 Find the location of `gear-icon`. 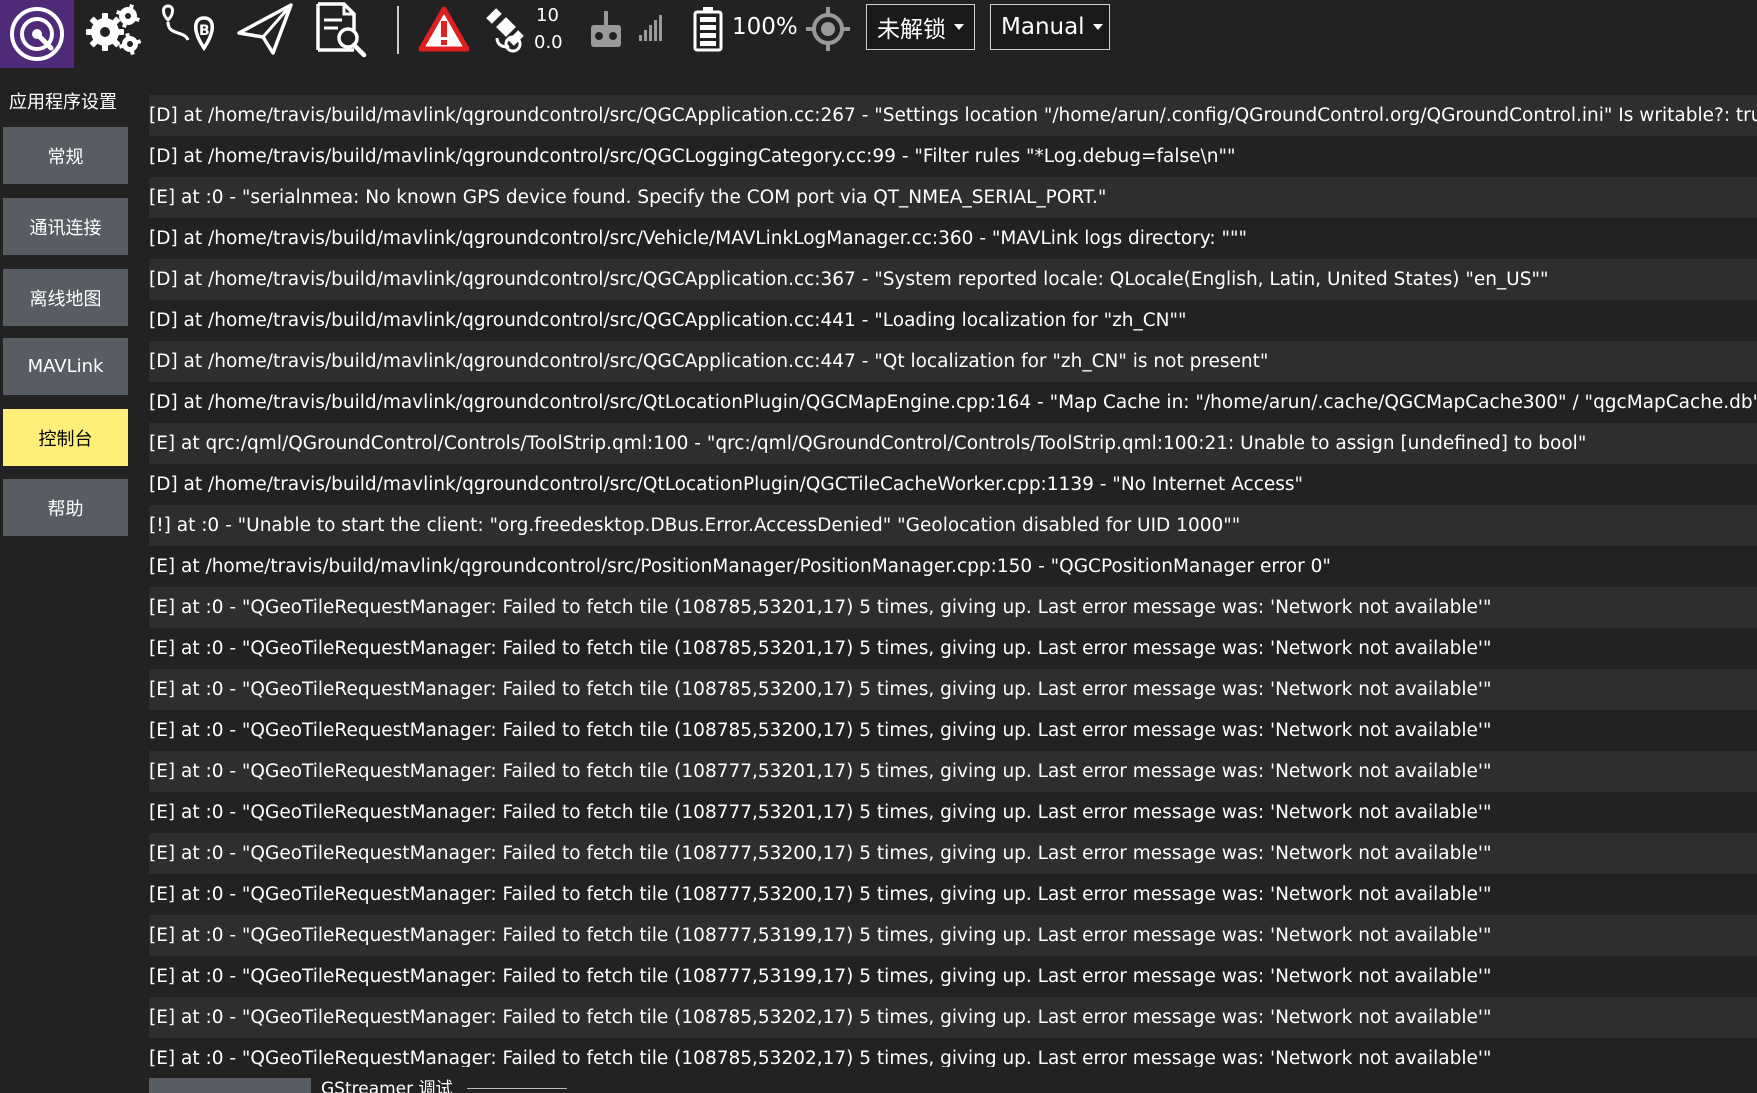

gear-icon is located at coordinates (113, 29).